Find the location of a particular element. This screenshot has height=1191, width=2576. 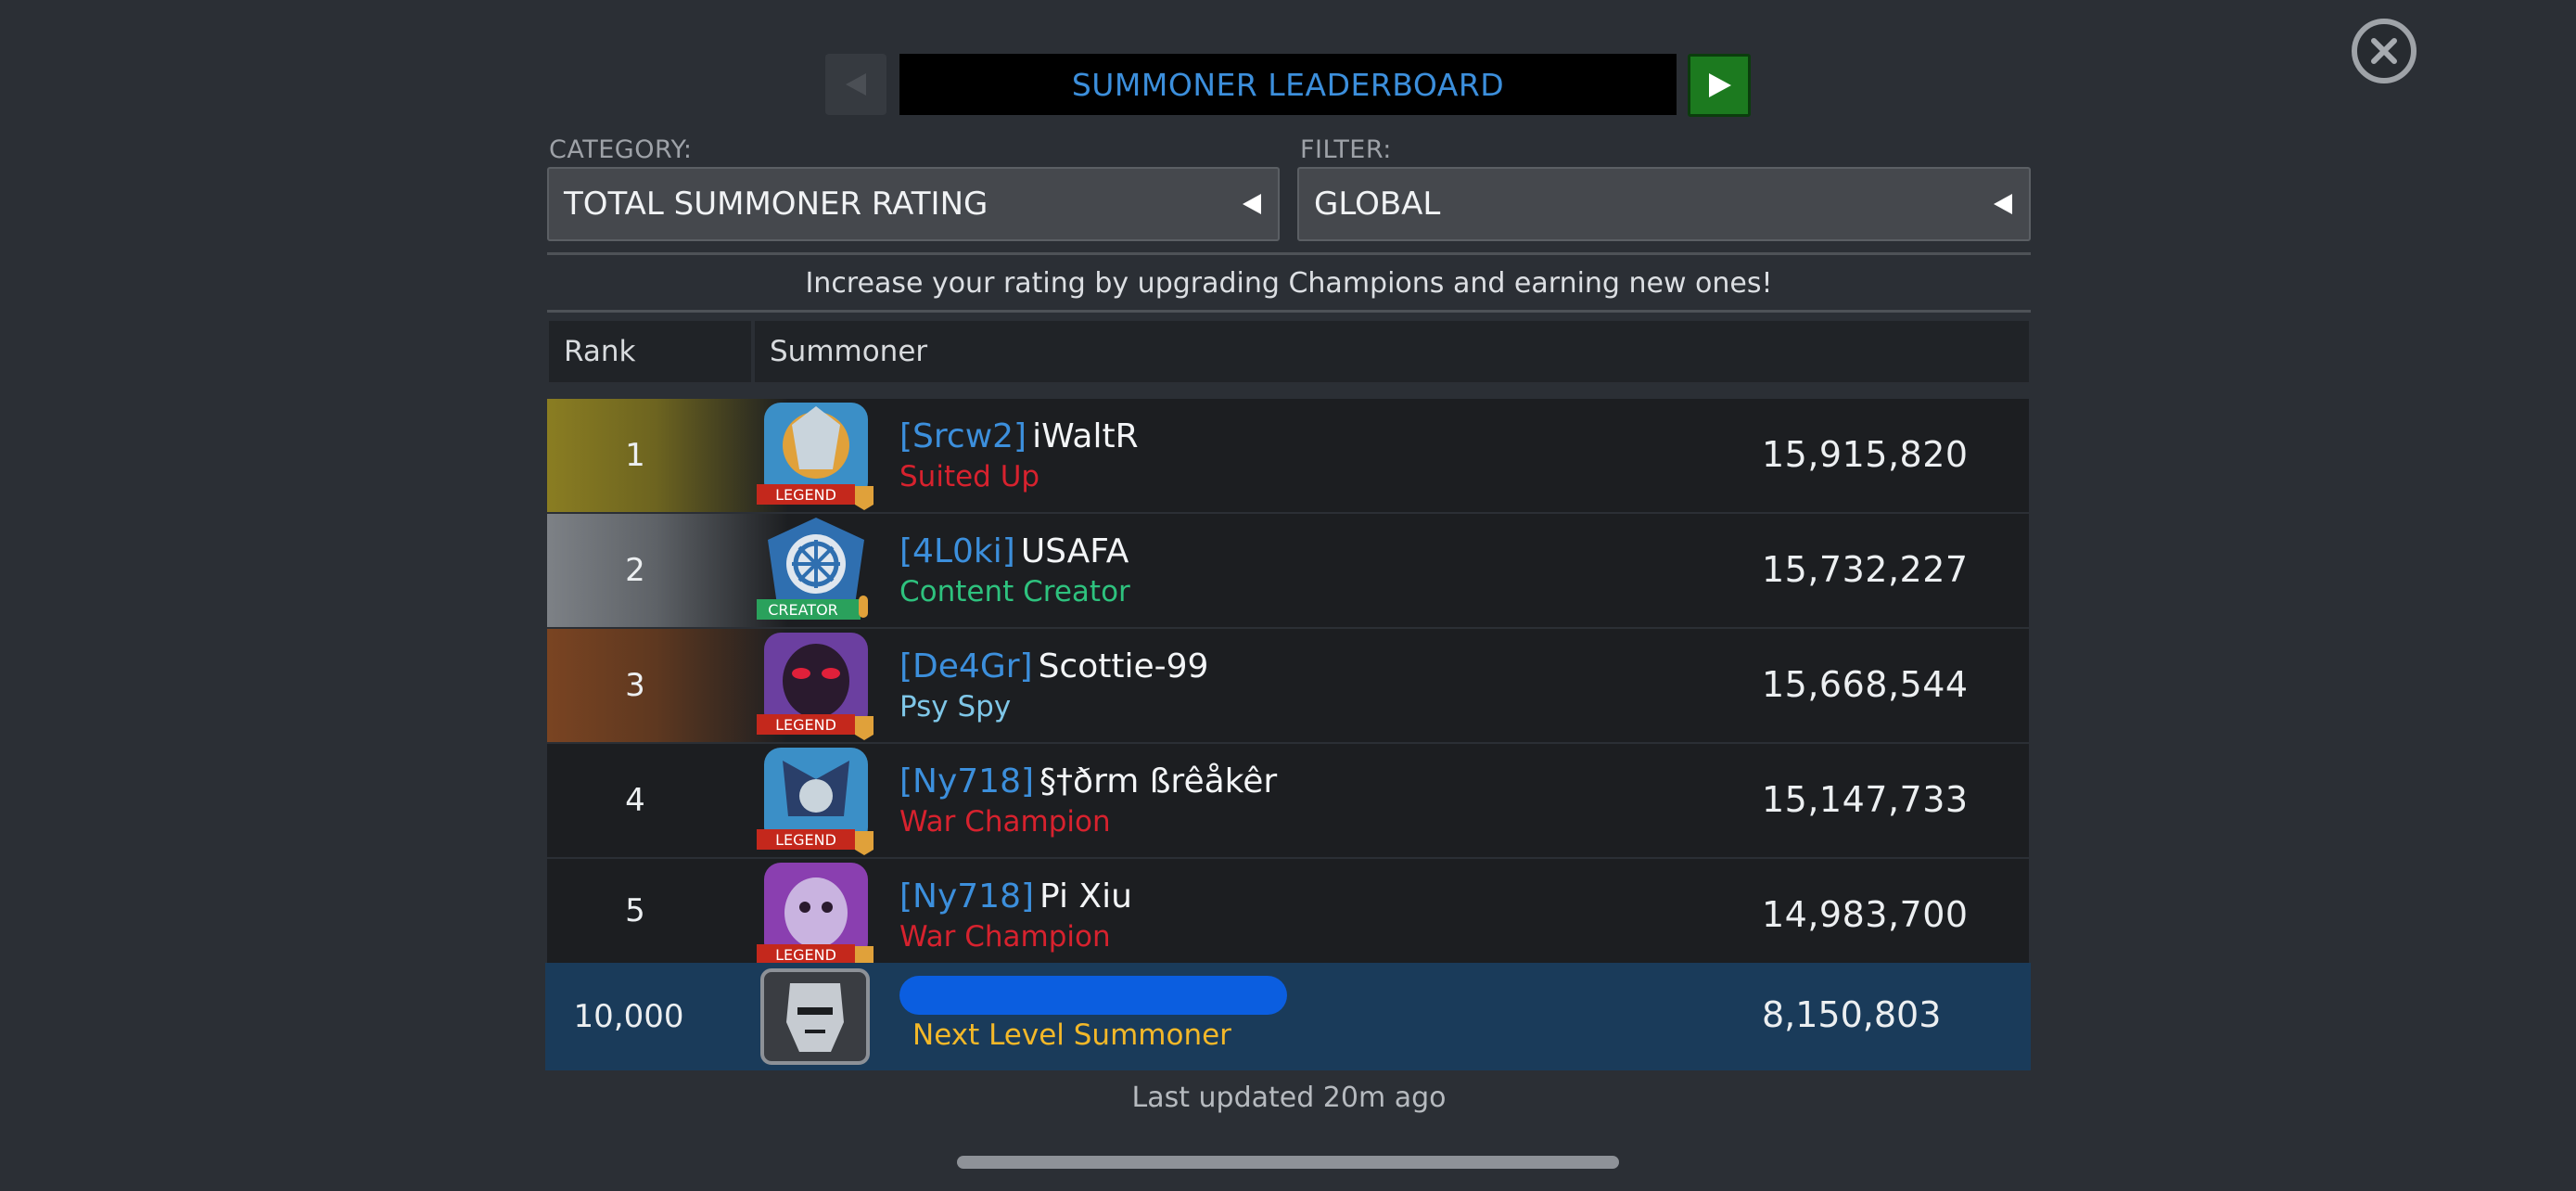

last-updated-text: Last updated 20m ago is located at coordinates (1289, 1098).